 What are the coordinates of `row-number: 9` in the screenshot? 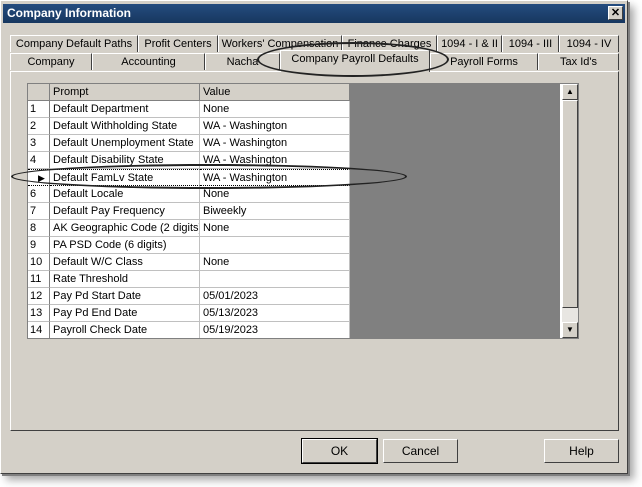 It's located at (39, 245).